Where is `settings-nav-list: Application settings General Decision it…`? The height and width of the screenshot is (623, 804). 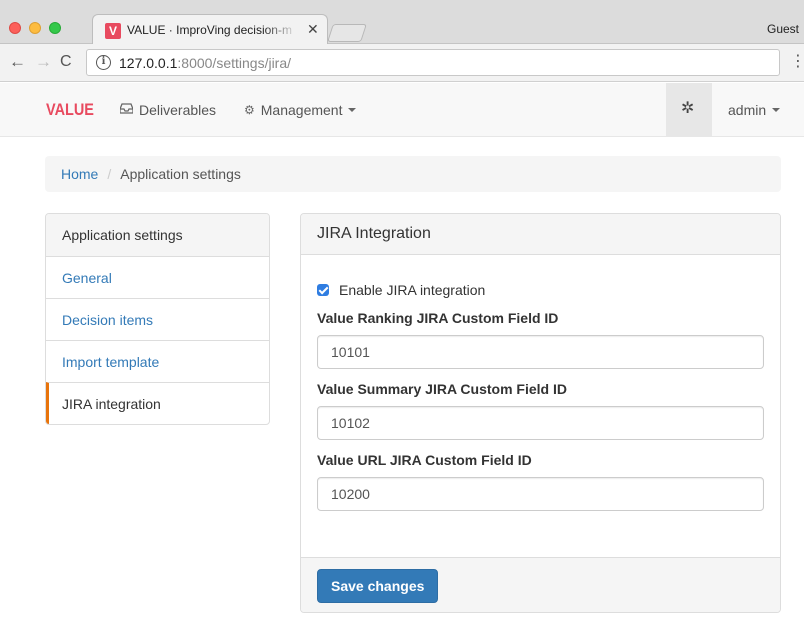 settings-nav-list: Application settings General Decision it… is located at coordinates (157, 319).